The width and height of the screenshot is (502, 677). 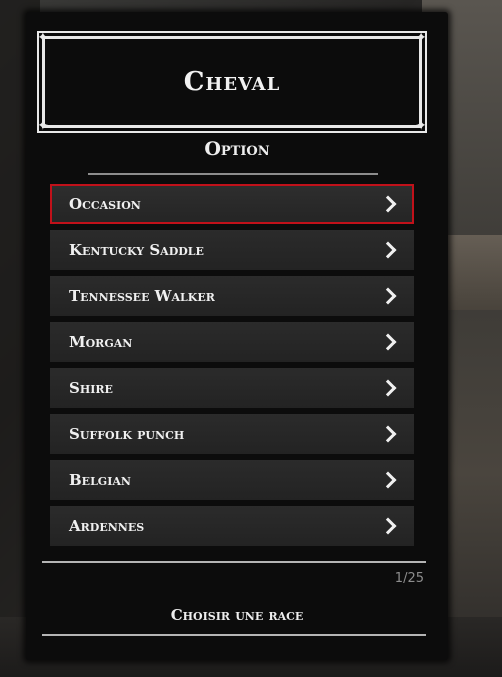 I want to click on menu-item-ardennes: Ardennes, so click(x=232, y=526).